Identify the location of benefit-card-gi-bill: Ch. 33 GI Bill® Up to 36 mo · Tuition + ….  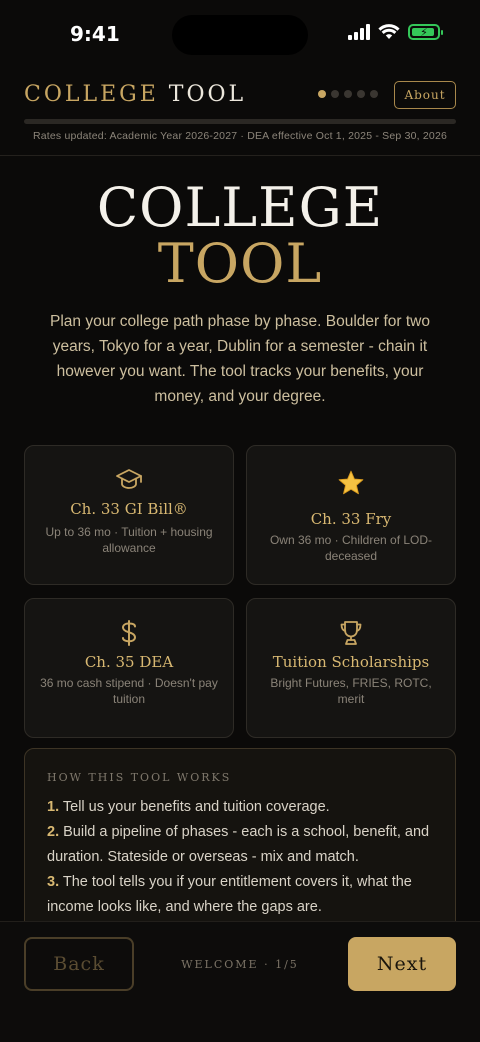
(129, 515).